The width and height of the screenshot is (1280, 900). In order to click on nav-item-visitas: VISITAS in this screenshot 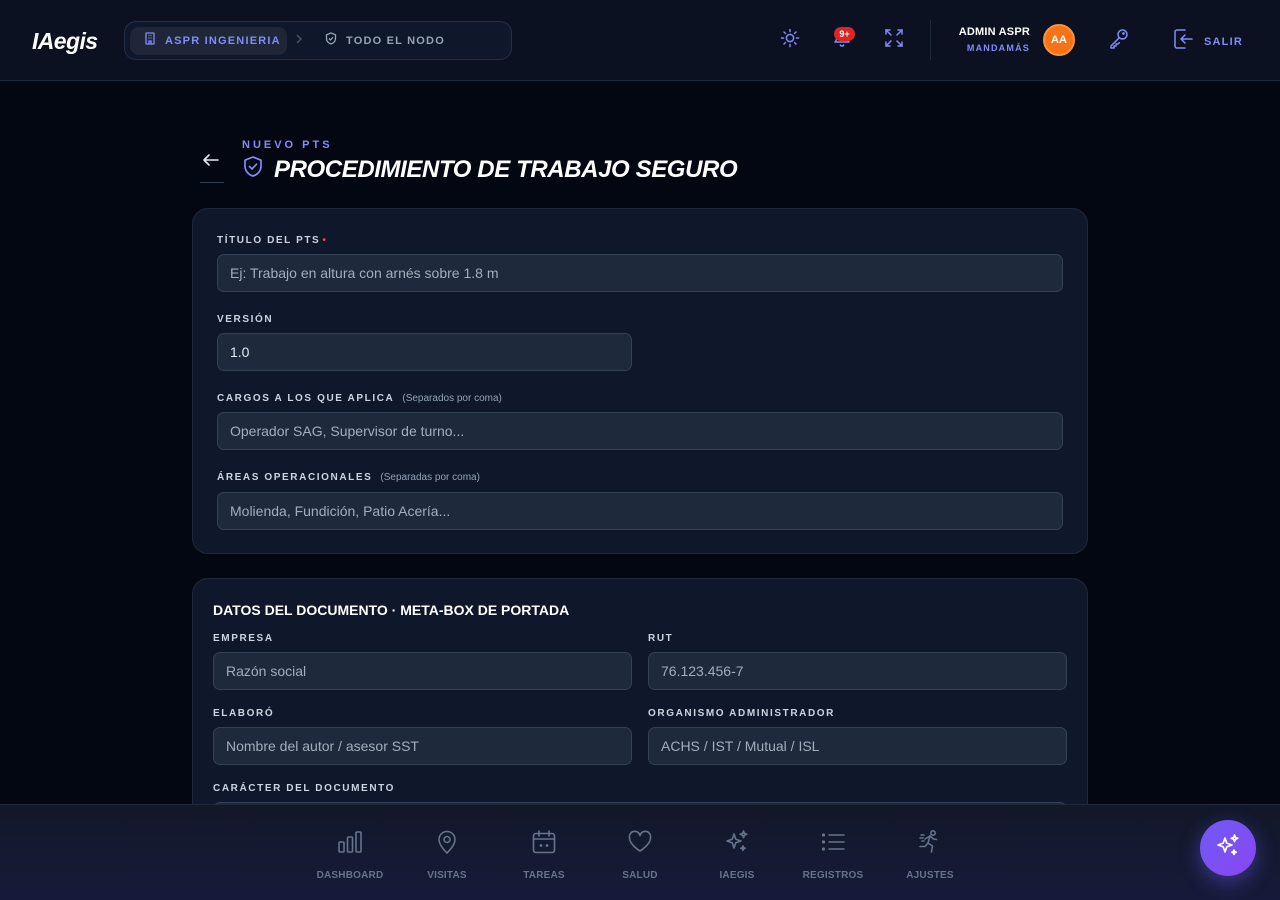, I will do `click(447, 855)`.